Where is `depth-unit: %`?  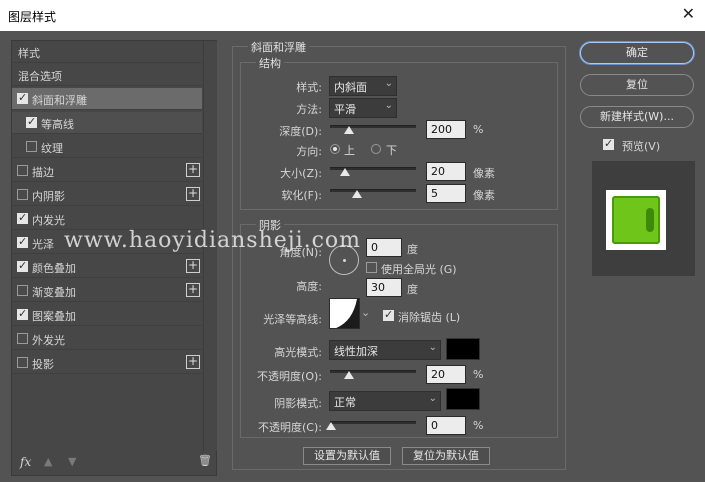
depth-unit: % is located at coordinates (478, 129).